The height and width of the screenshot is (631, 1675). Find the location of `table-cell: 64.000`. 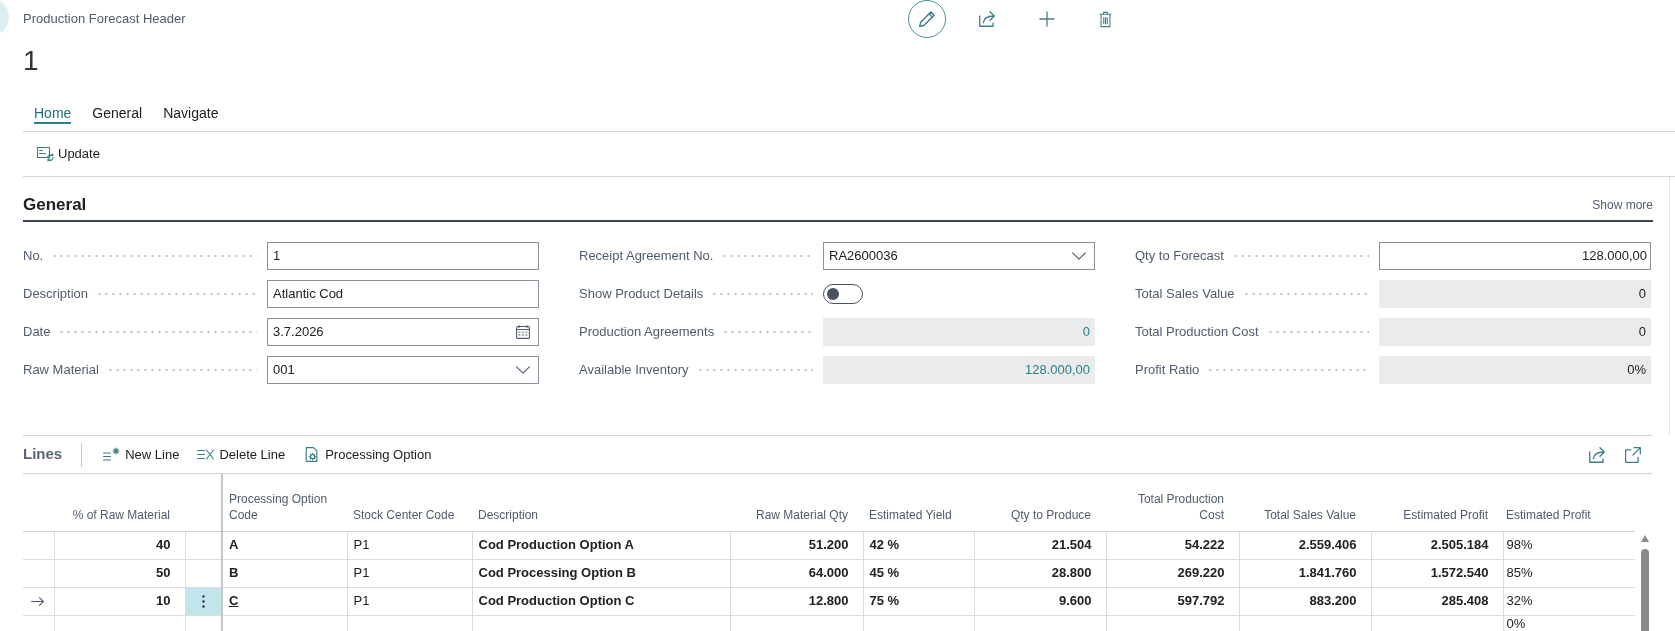

table-cell: 64.000 is located at coordinates (796, 573).